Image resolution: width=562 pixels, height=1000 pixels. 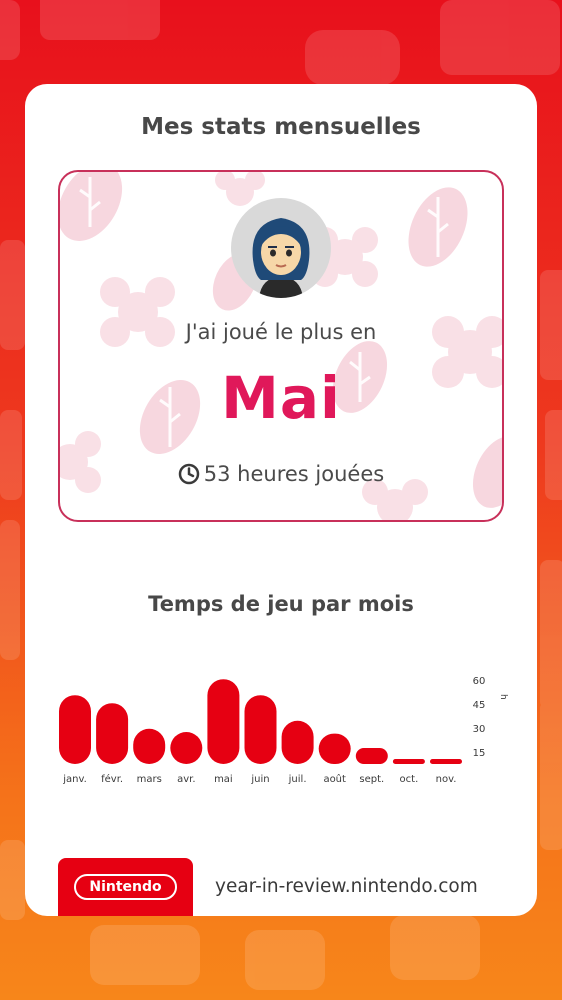 I want to click on bar-juil, so click(x=297, y=742).